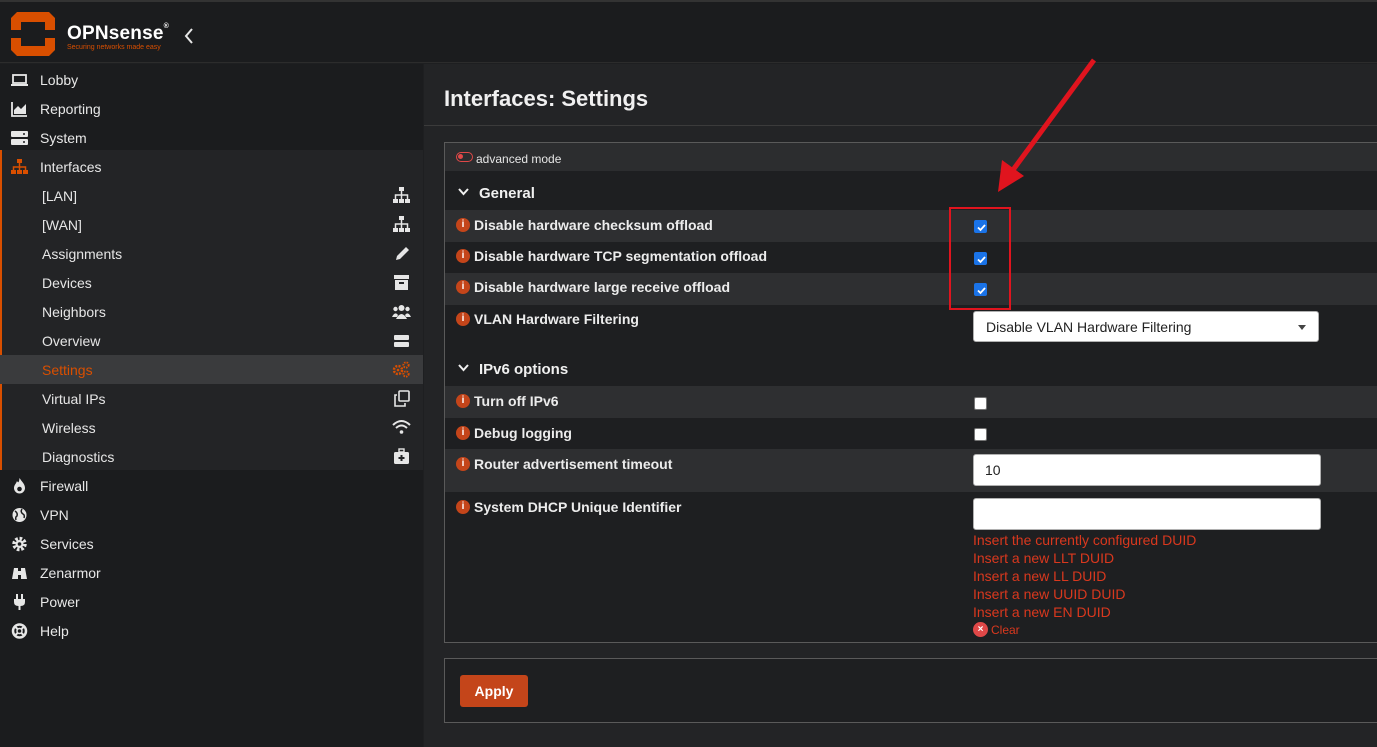 This screenshot has width=1377, height=747. What do you see at coordinates (211, 572) in the screenshot?
I see `sidebar-item-zenarmor: Zenarmor` at bounding box center [211, 572].